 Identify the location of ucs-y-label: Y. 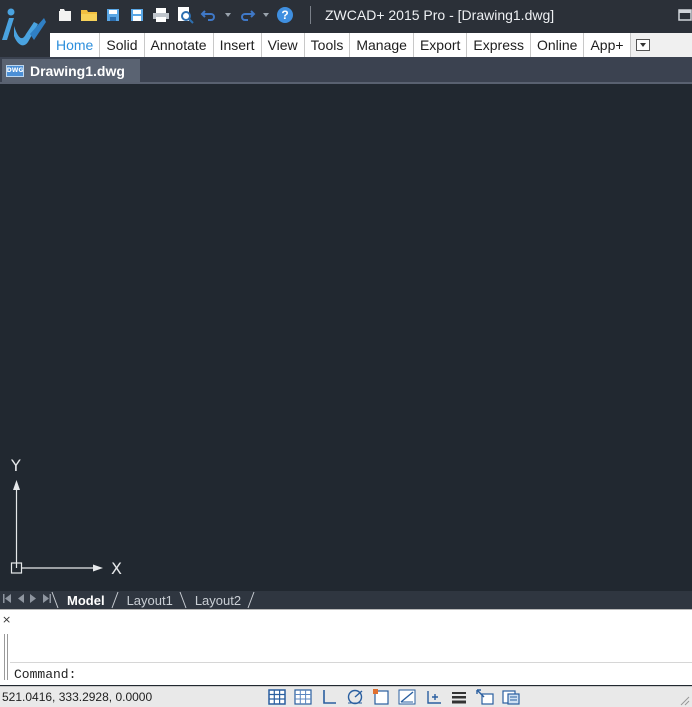
(16, 465).